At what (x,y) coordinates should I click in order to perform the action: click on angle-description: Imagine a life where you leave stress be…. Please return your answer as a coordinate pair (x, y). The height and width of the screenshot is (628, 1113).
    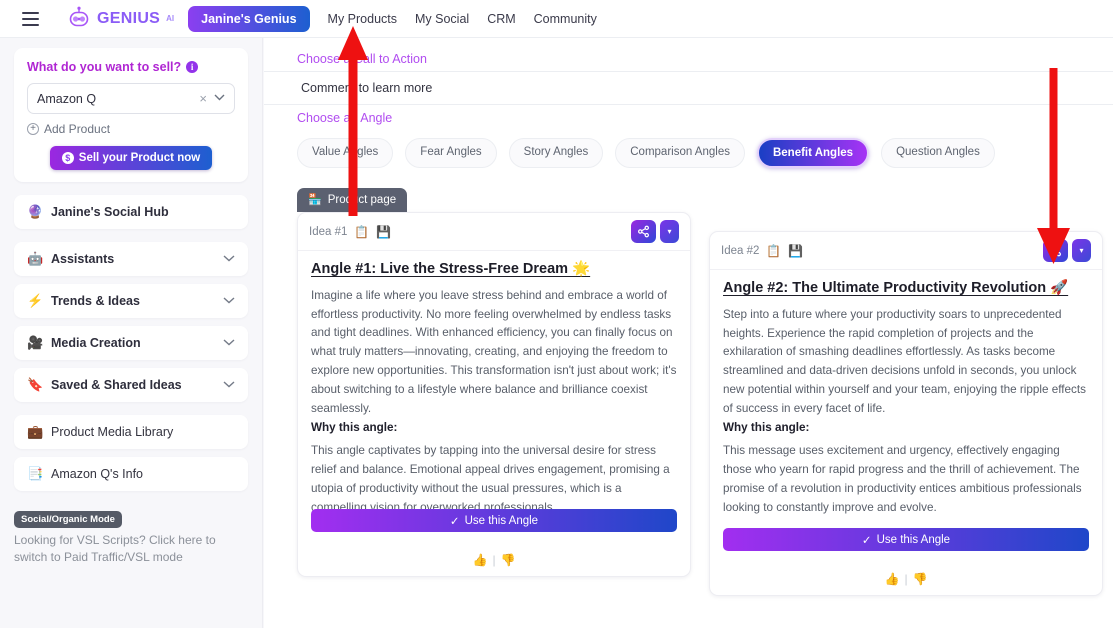
    Looking at the image, I should click on (494, 352).